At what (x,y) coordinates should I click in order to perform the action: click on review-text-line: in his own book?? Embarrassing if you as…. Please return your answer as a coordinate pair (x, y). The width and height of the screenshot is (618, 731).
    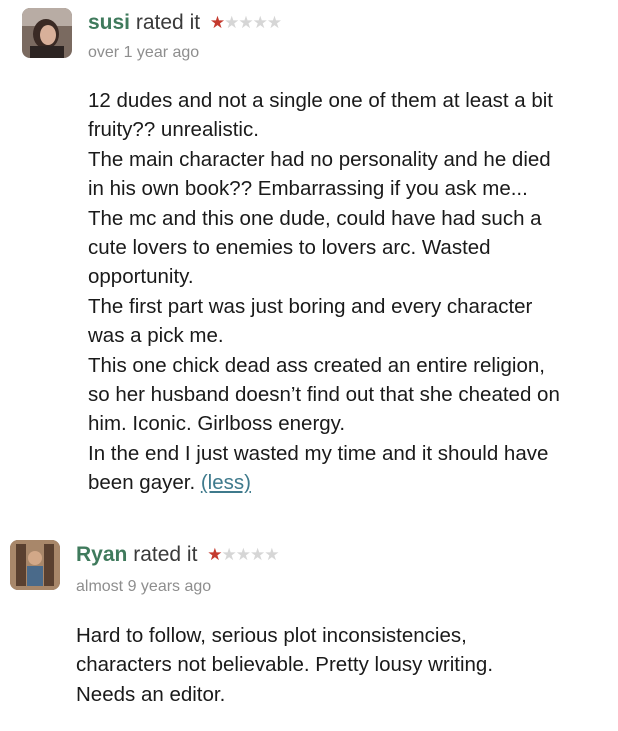
    Looking at the image, I should click on (308, 189).